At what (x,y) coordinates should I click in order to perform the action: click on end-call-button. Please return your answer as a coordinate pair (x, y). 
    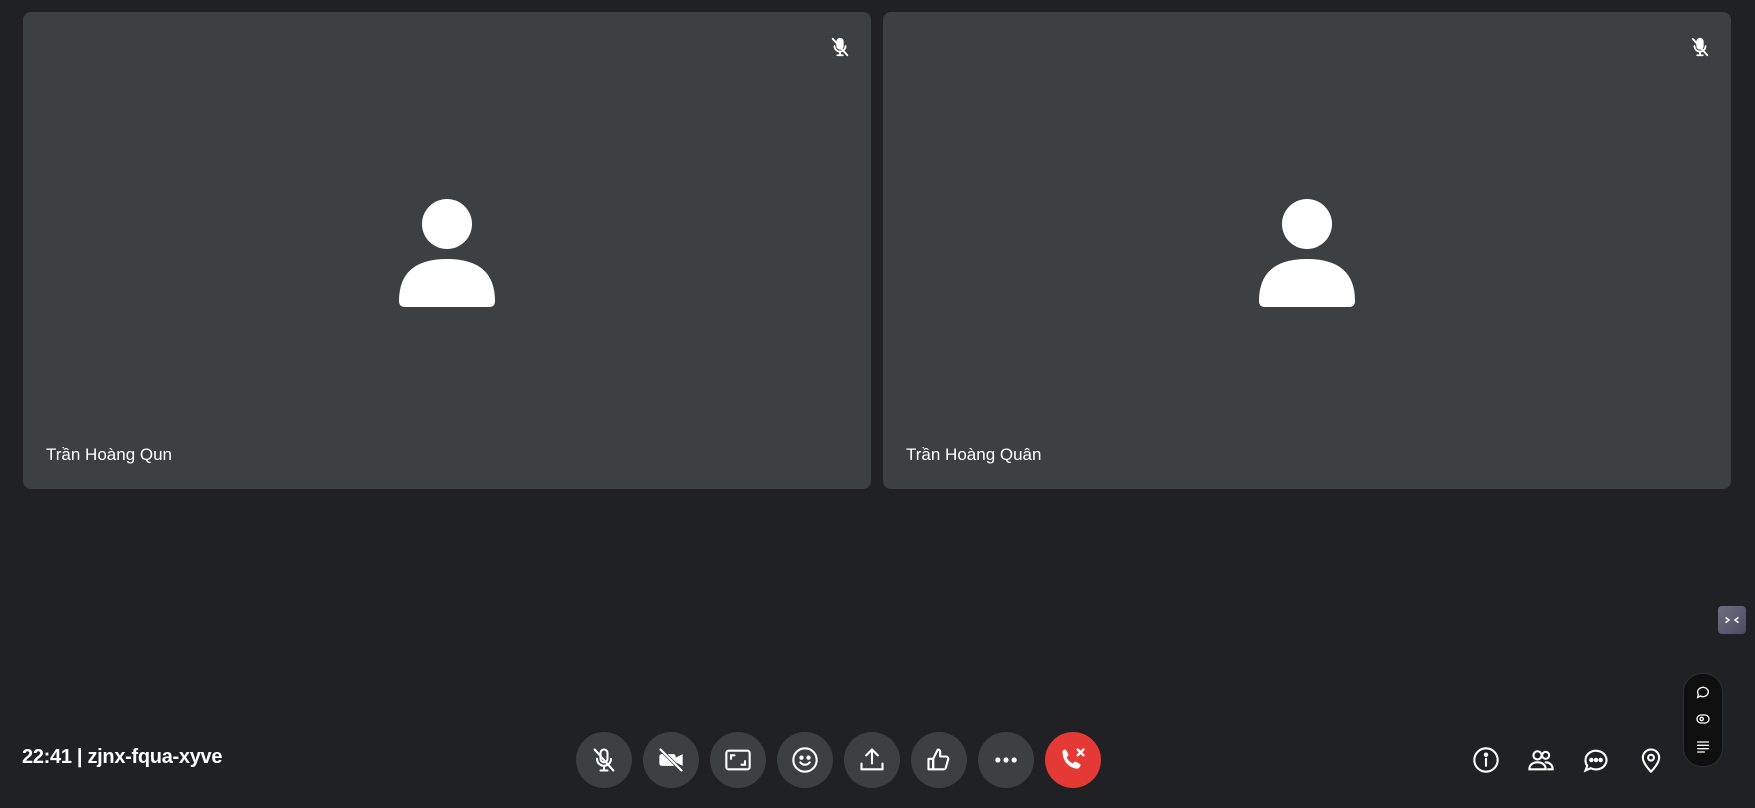
    Looking at the image, I should click on (1073, 760).